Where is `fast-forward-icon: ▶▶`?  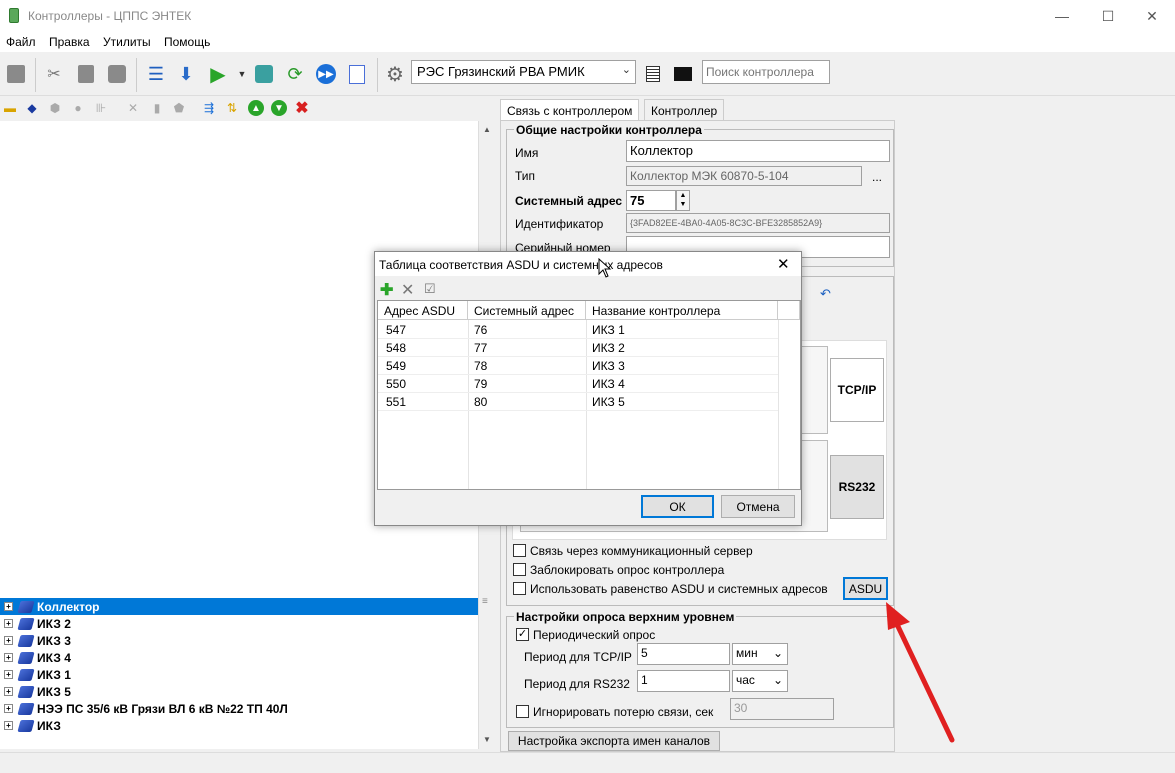 fast-forward-icon: ▶▶ is located at coordinates (326, 74).